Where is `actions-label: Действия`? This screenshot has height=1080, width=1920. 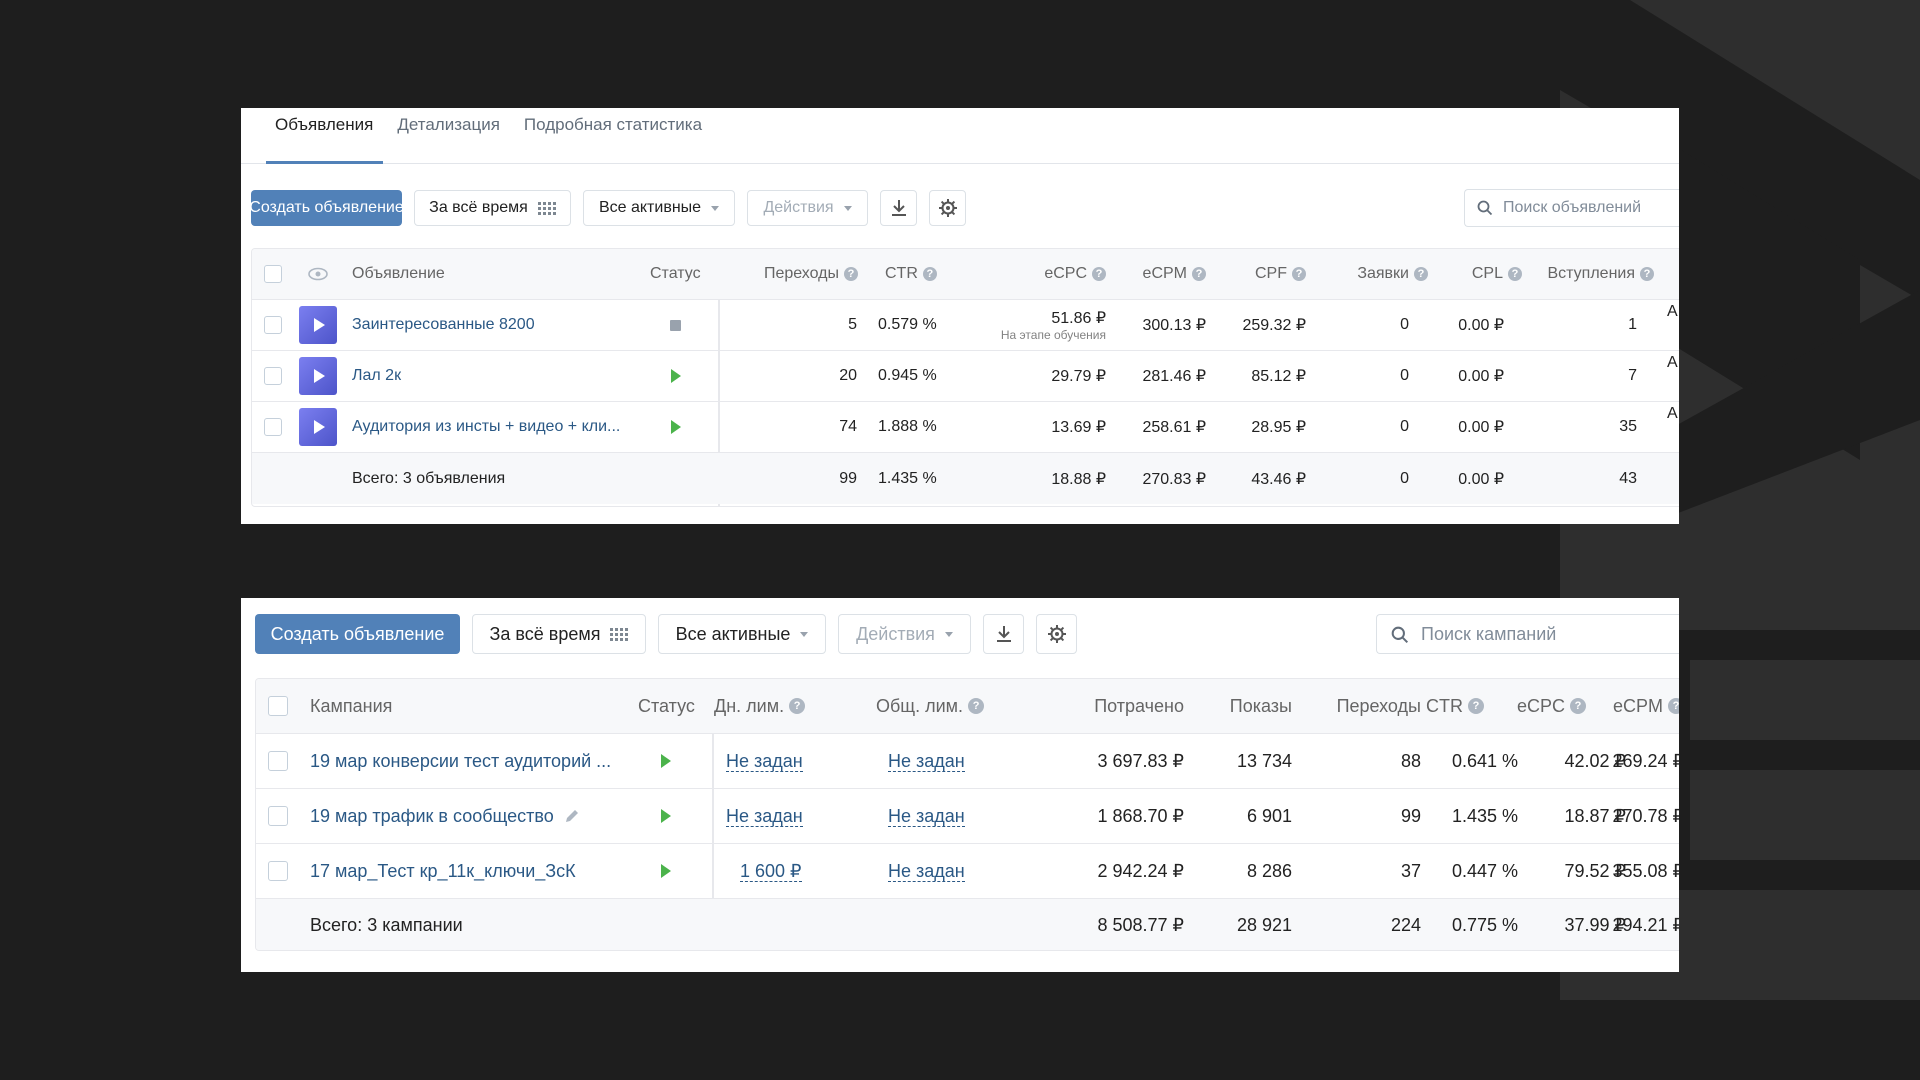 actions-label: Действия is located at coordinates (895, 633).